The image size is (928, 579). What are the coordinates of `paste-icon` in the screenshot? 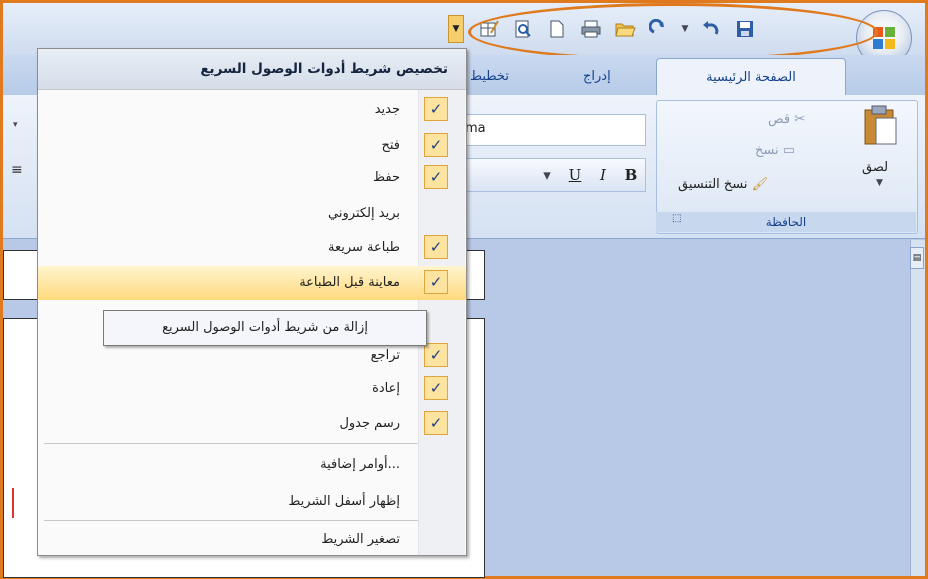 It's located at (880, 126).